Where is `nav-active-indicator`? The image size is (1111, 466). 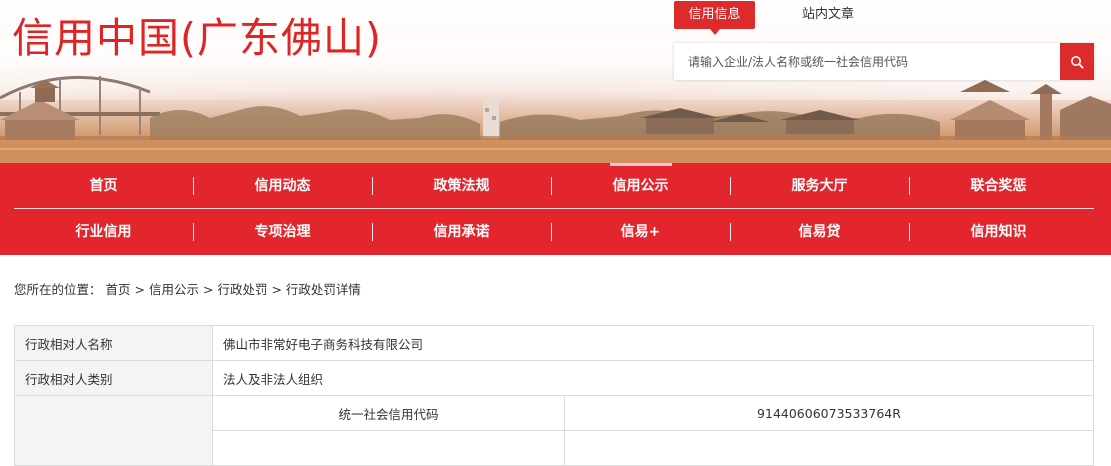 nav-active-indicator is located at coordinates (641, 164).